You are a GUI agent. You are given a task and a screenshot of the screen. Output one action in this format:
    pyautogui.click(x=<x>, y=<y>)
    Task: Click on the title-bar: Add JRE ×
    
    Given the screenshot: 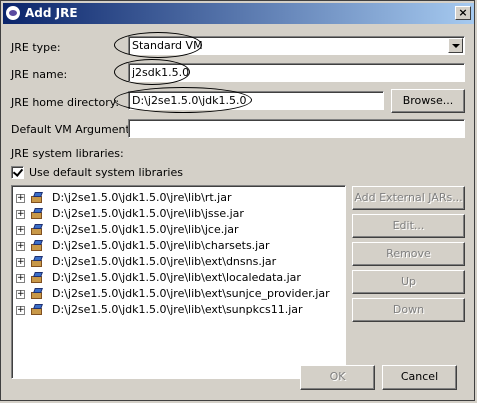 What is the action you would take?
    pyautogui.click(x=238, y=13)
    